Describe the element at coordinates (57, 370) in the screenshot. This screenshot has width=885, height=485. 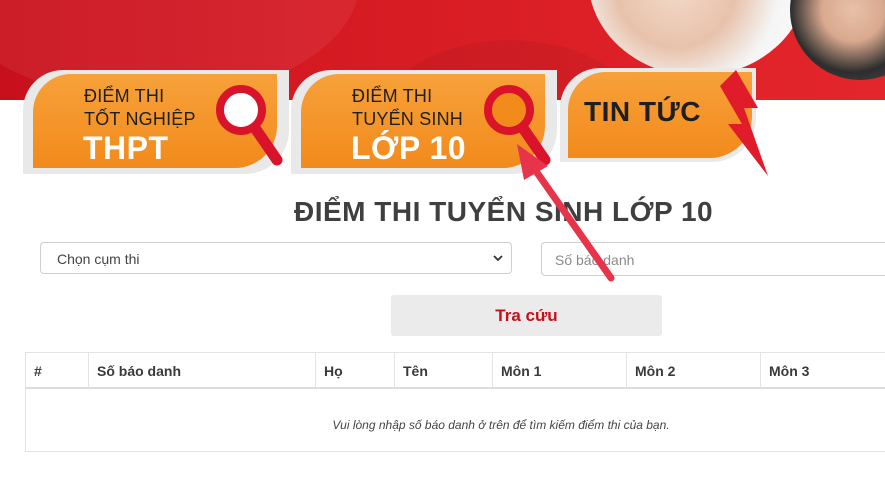
I see `column-header-index: #` at that location.